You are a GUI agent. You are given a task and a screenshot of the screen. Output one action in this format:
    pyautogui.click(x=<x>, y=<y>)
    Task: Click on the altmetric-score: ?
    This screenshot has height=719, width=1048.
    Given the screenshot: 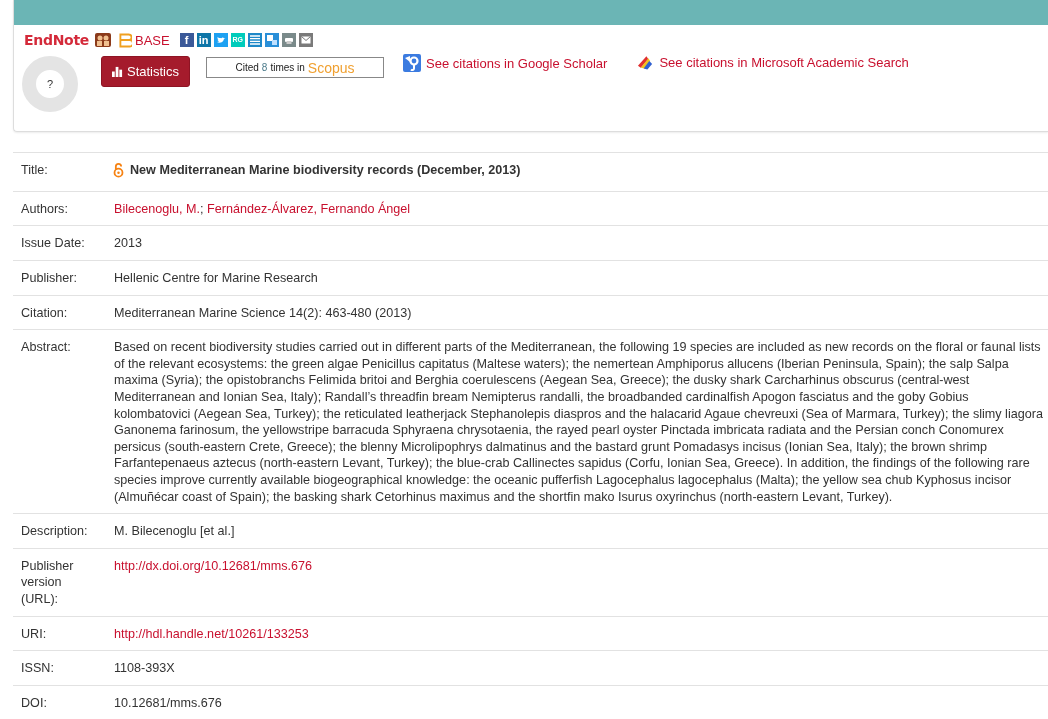 What is the action you would take?
    pyautogui.click(x=50, y=84)
    